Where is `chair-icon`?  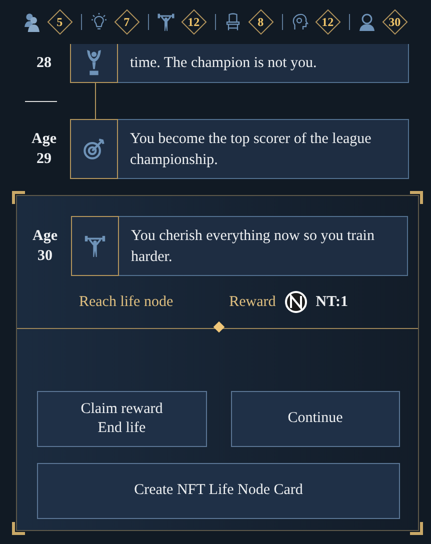 chair-icon is located at coordinates (233, 22).